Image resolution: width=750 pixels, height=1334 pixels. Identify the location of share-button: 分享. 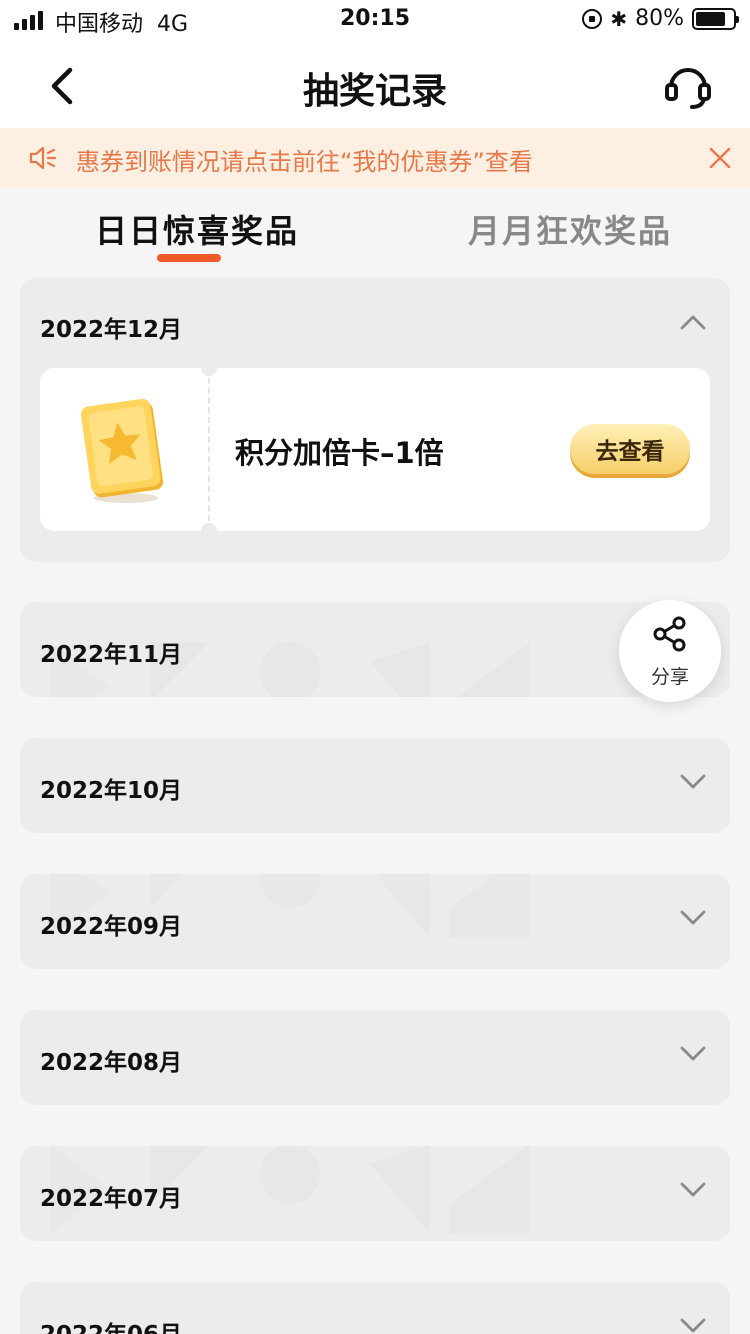
(670, 651).